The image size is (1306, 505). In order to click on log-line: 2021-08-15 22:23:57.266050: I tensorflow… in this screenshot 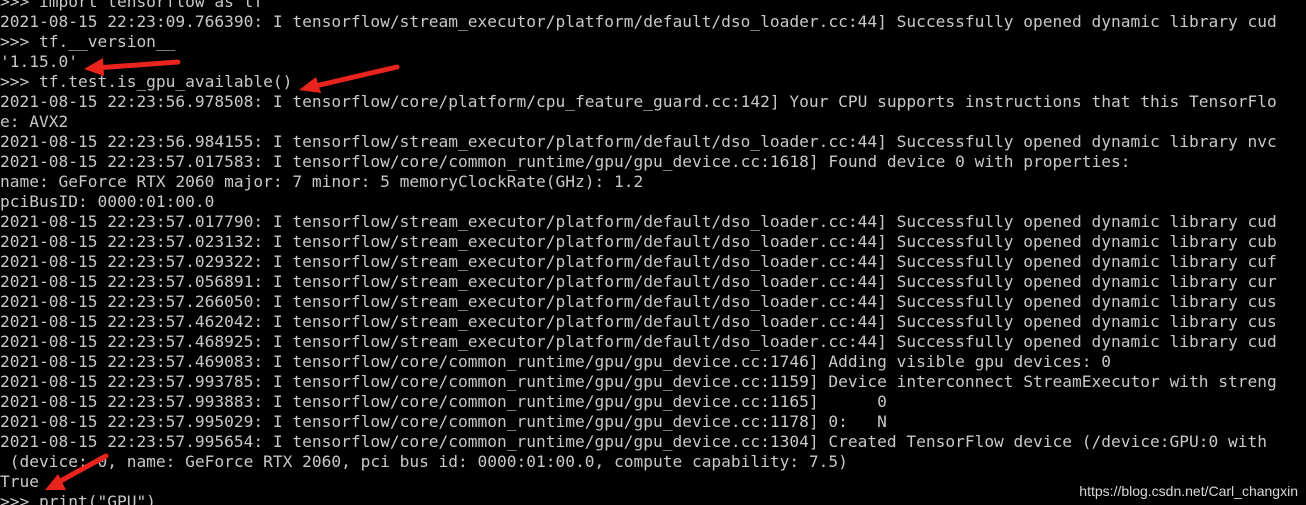, I will do `click(638, 301)`.